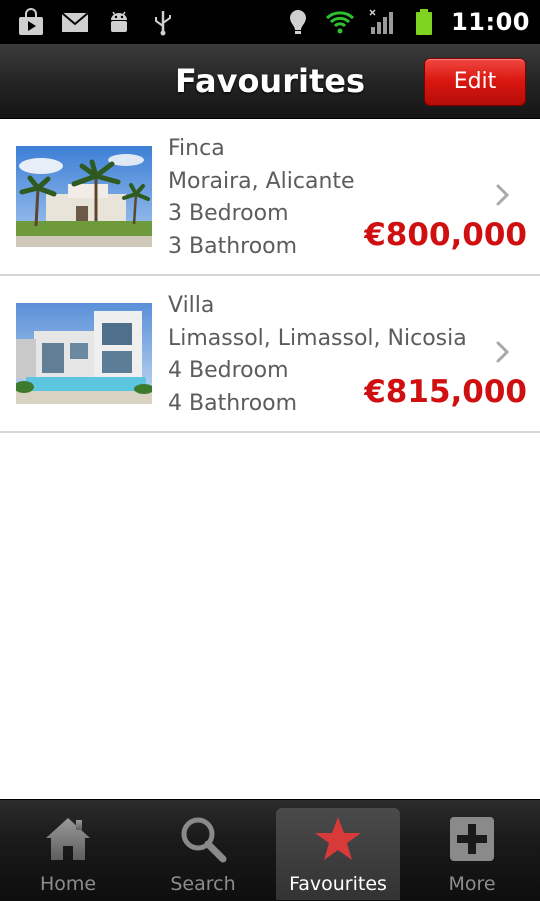 The height and width of the screenshot is (901, 540). Describe the element at coordinates (340, 22) in the screenshot. I see `wifi-icon` at that location.